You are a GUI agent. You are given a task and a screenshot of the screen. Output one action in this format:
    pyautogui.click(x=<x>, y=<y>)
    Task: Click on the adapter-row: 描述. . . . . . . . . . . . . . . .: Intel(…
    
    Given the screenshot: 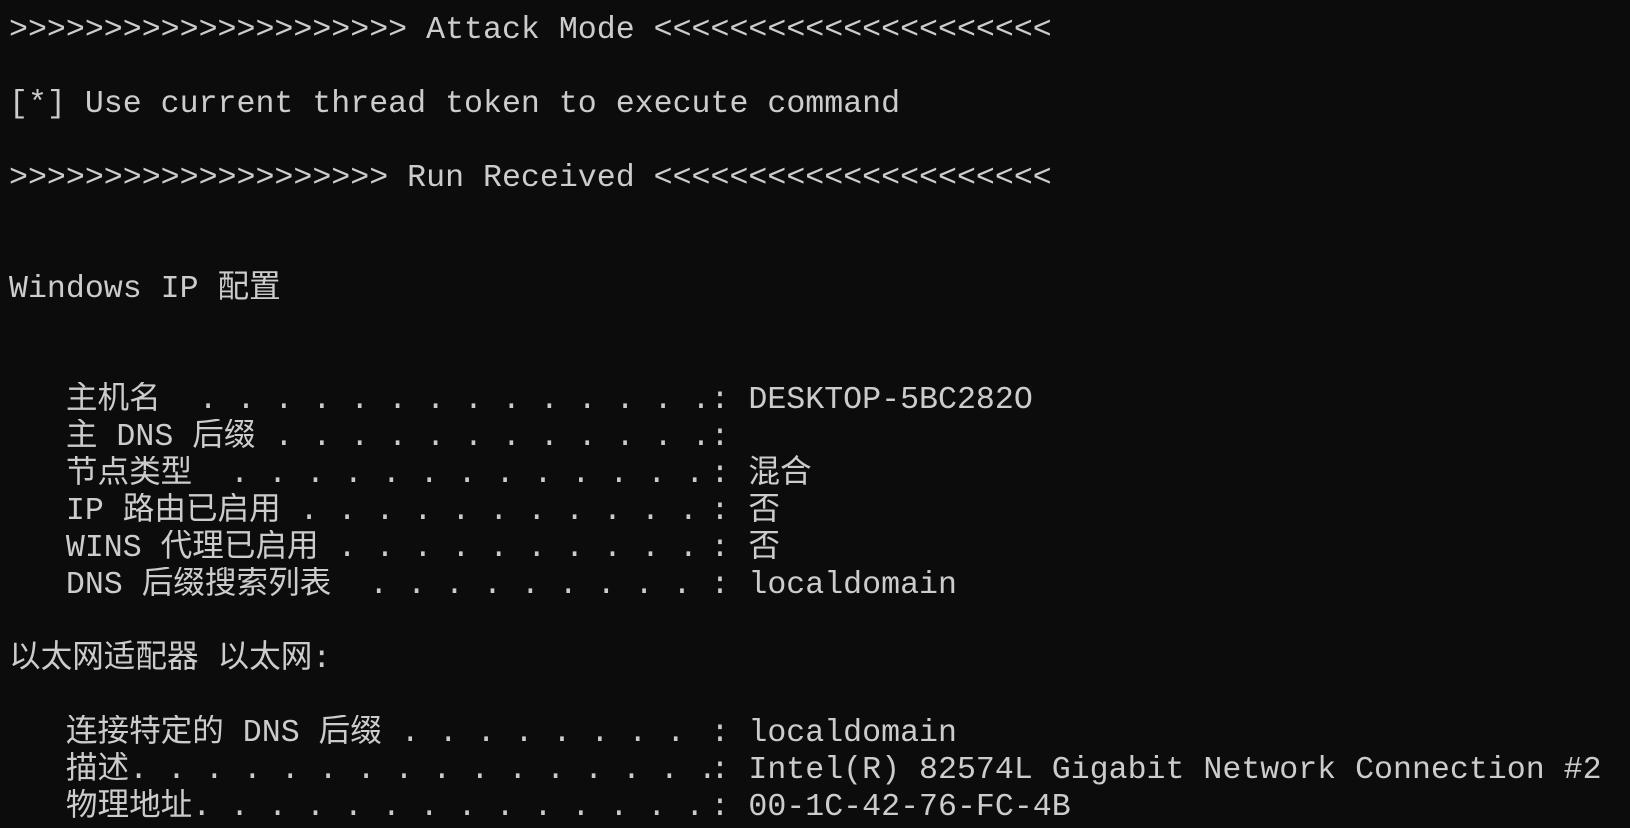 What is the action you would take?
    pyautogui.click(x=819, y=770)
    